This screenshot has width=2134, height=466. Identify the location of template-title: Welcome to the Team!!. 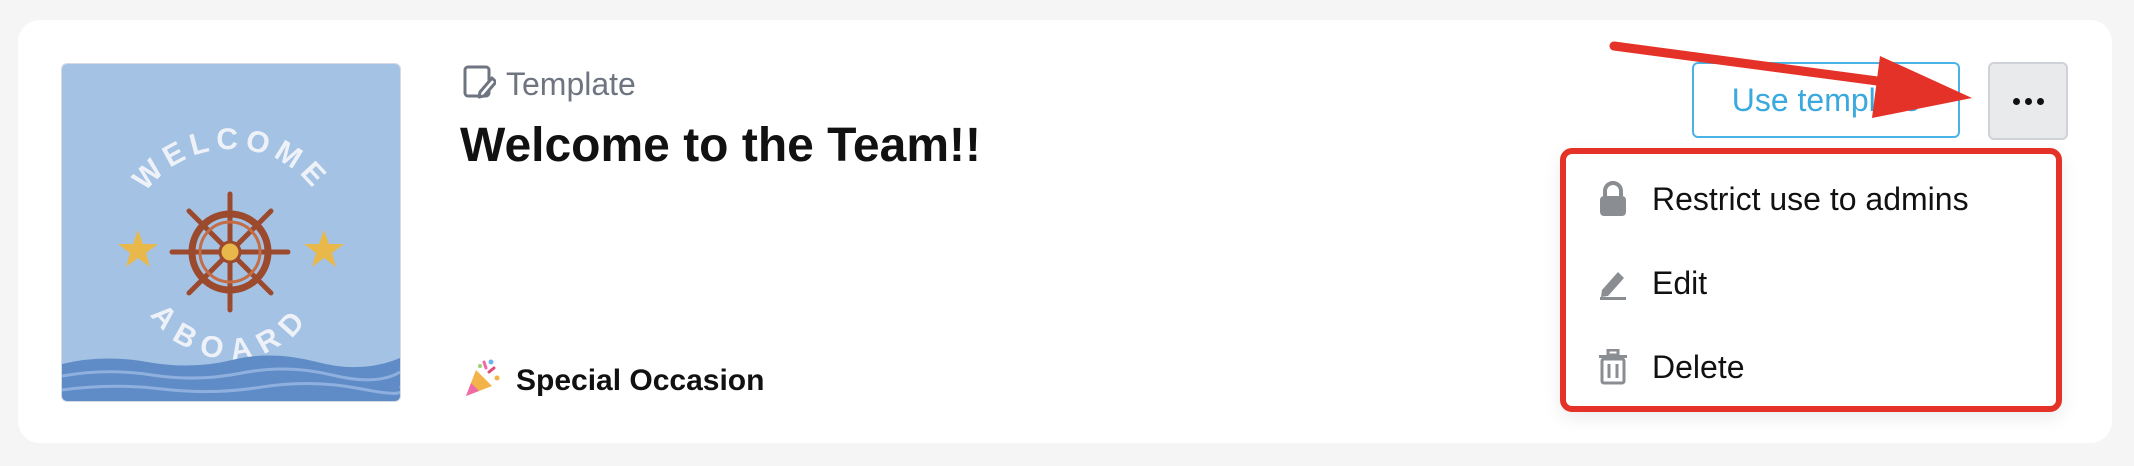
(720, 145).